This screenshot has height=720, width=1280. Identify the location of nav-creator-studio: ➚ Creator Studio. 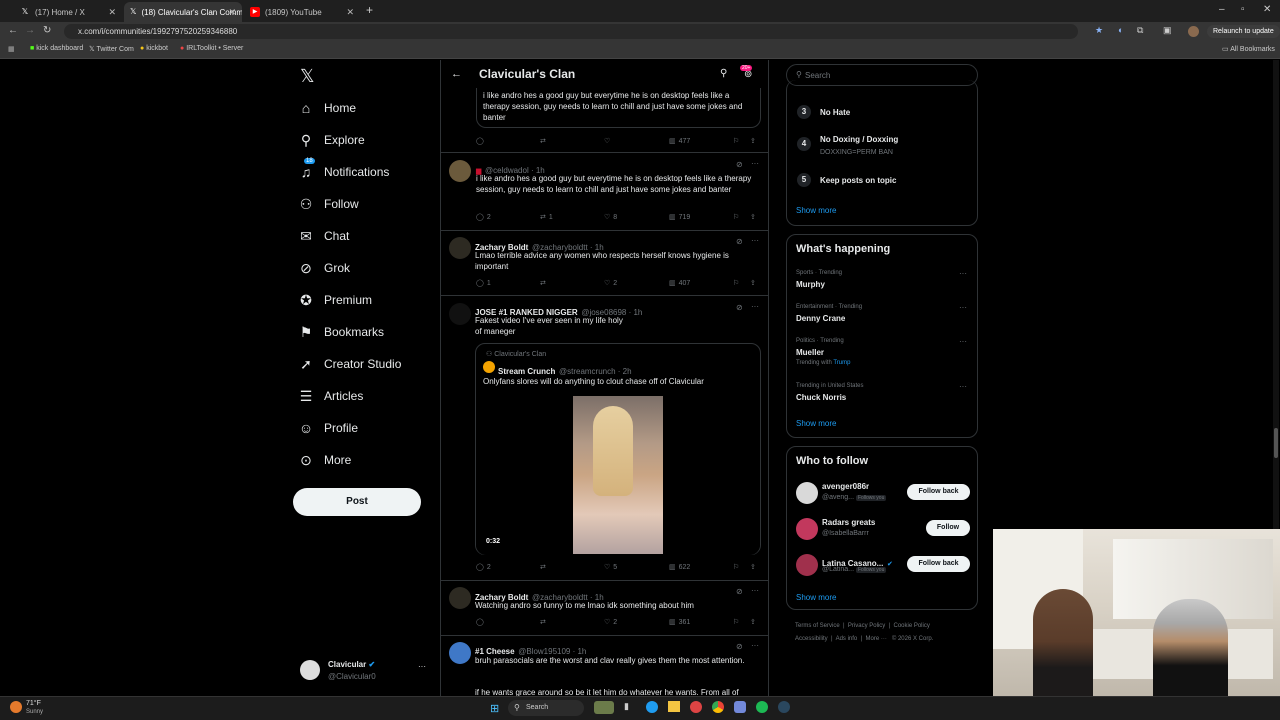
(349, 364).